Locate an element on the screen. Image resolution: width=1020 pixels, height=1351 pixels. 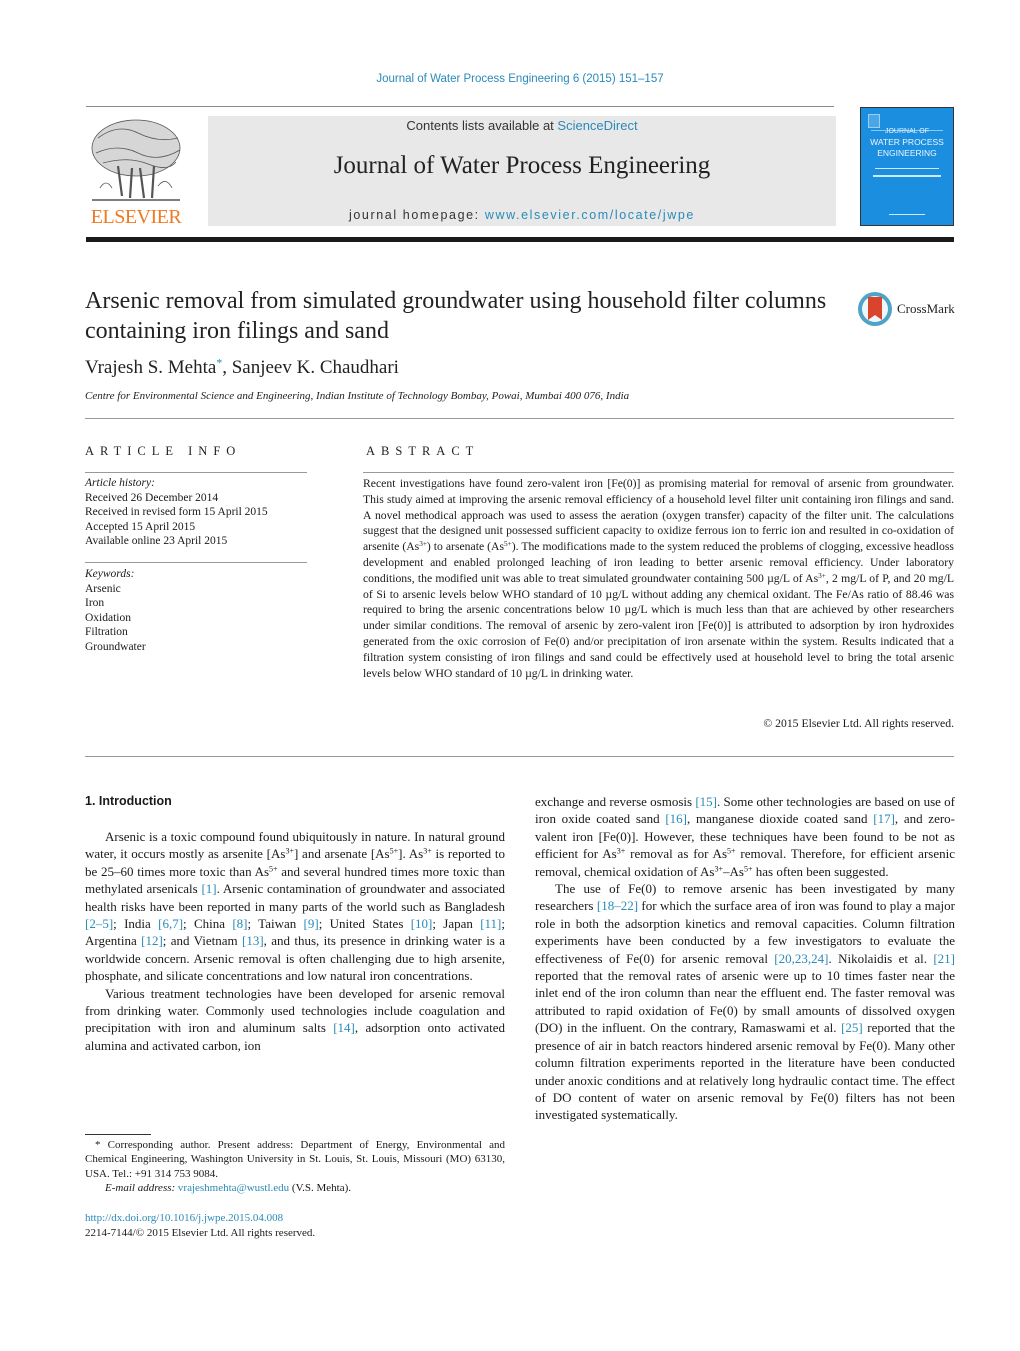
cover-emblem-icon is located at coordinates (874, 121).